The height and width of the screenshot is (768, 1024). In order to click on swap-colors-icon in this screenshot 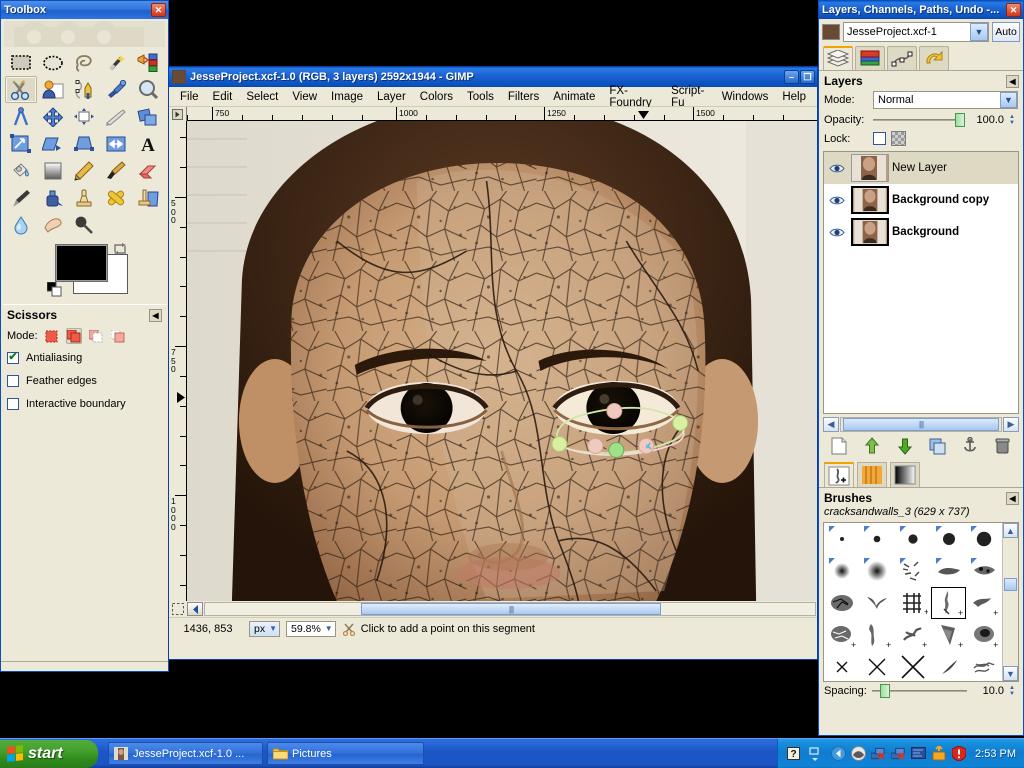, I will do `click(120, 249)`.